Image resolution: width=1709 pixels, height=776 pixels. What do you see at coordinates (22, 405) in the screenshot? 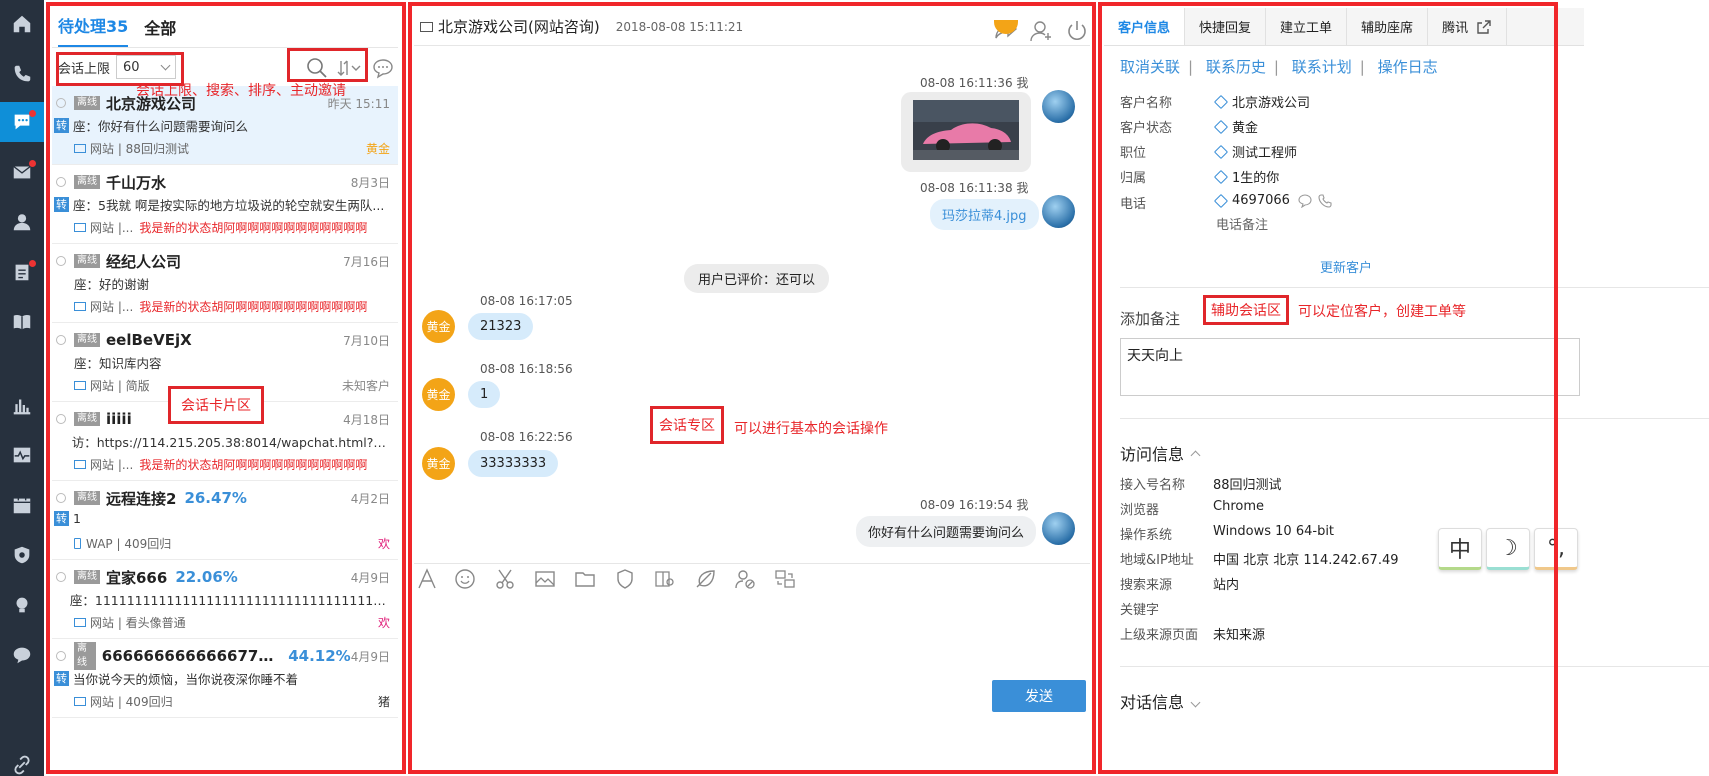
I see `bar-chart-icon` at bounding box center [22, 405].